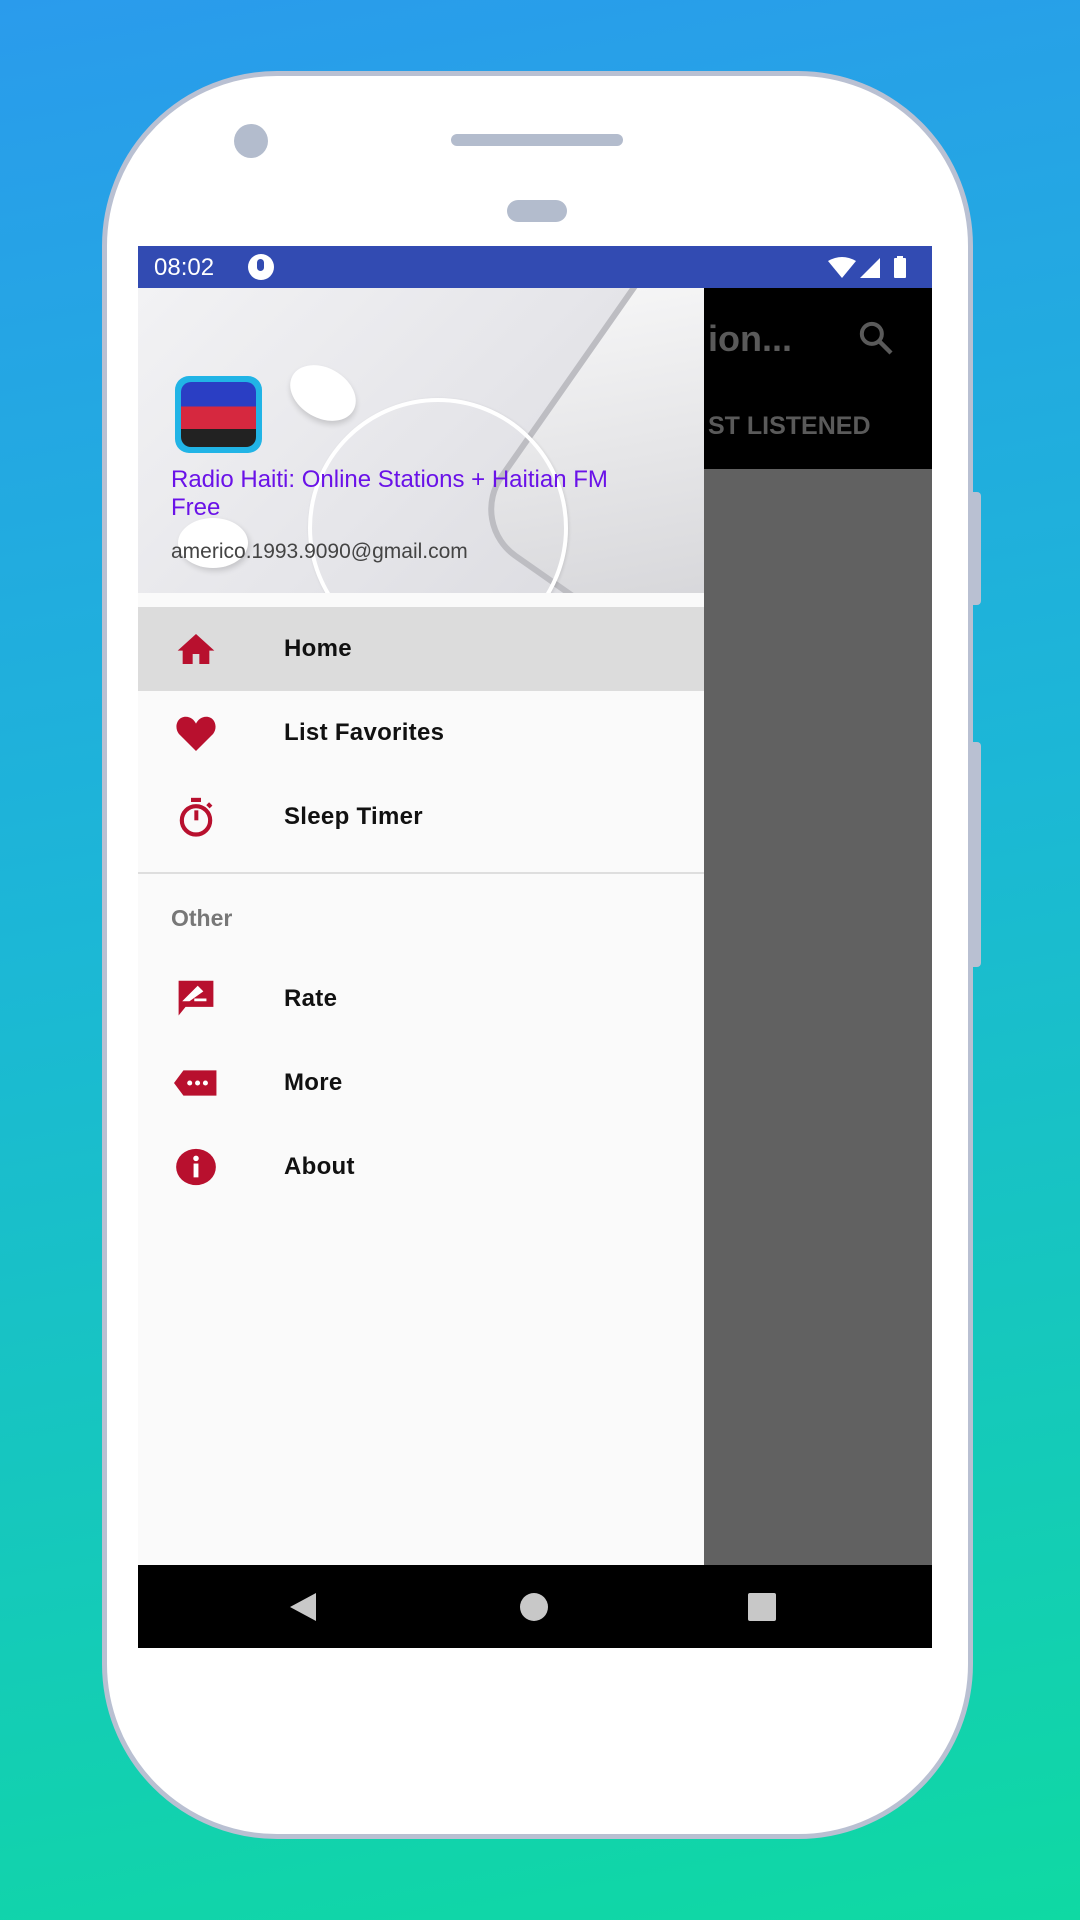  What do you see at coordinates (537, 211) in the screenshot?
I see `proximity-sensor` at bounding box center [537, 211].